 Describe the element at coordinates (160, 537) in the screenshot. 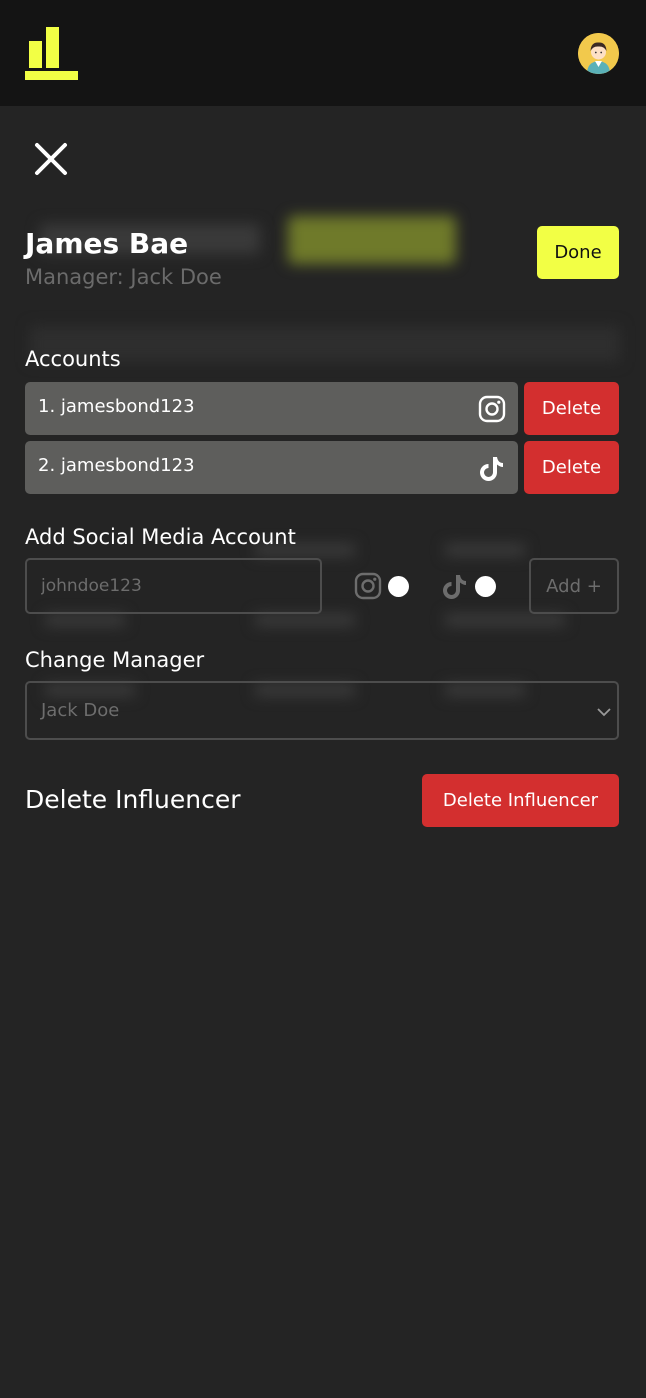

I see `add-account-label: Add Social Media Account` at that location.